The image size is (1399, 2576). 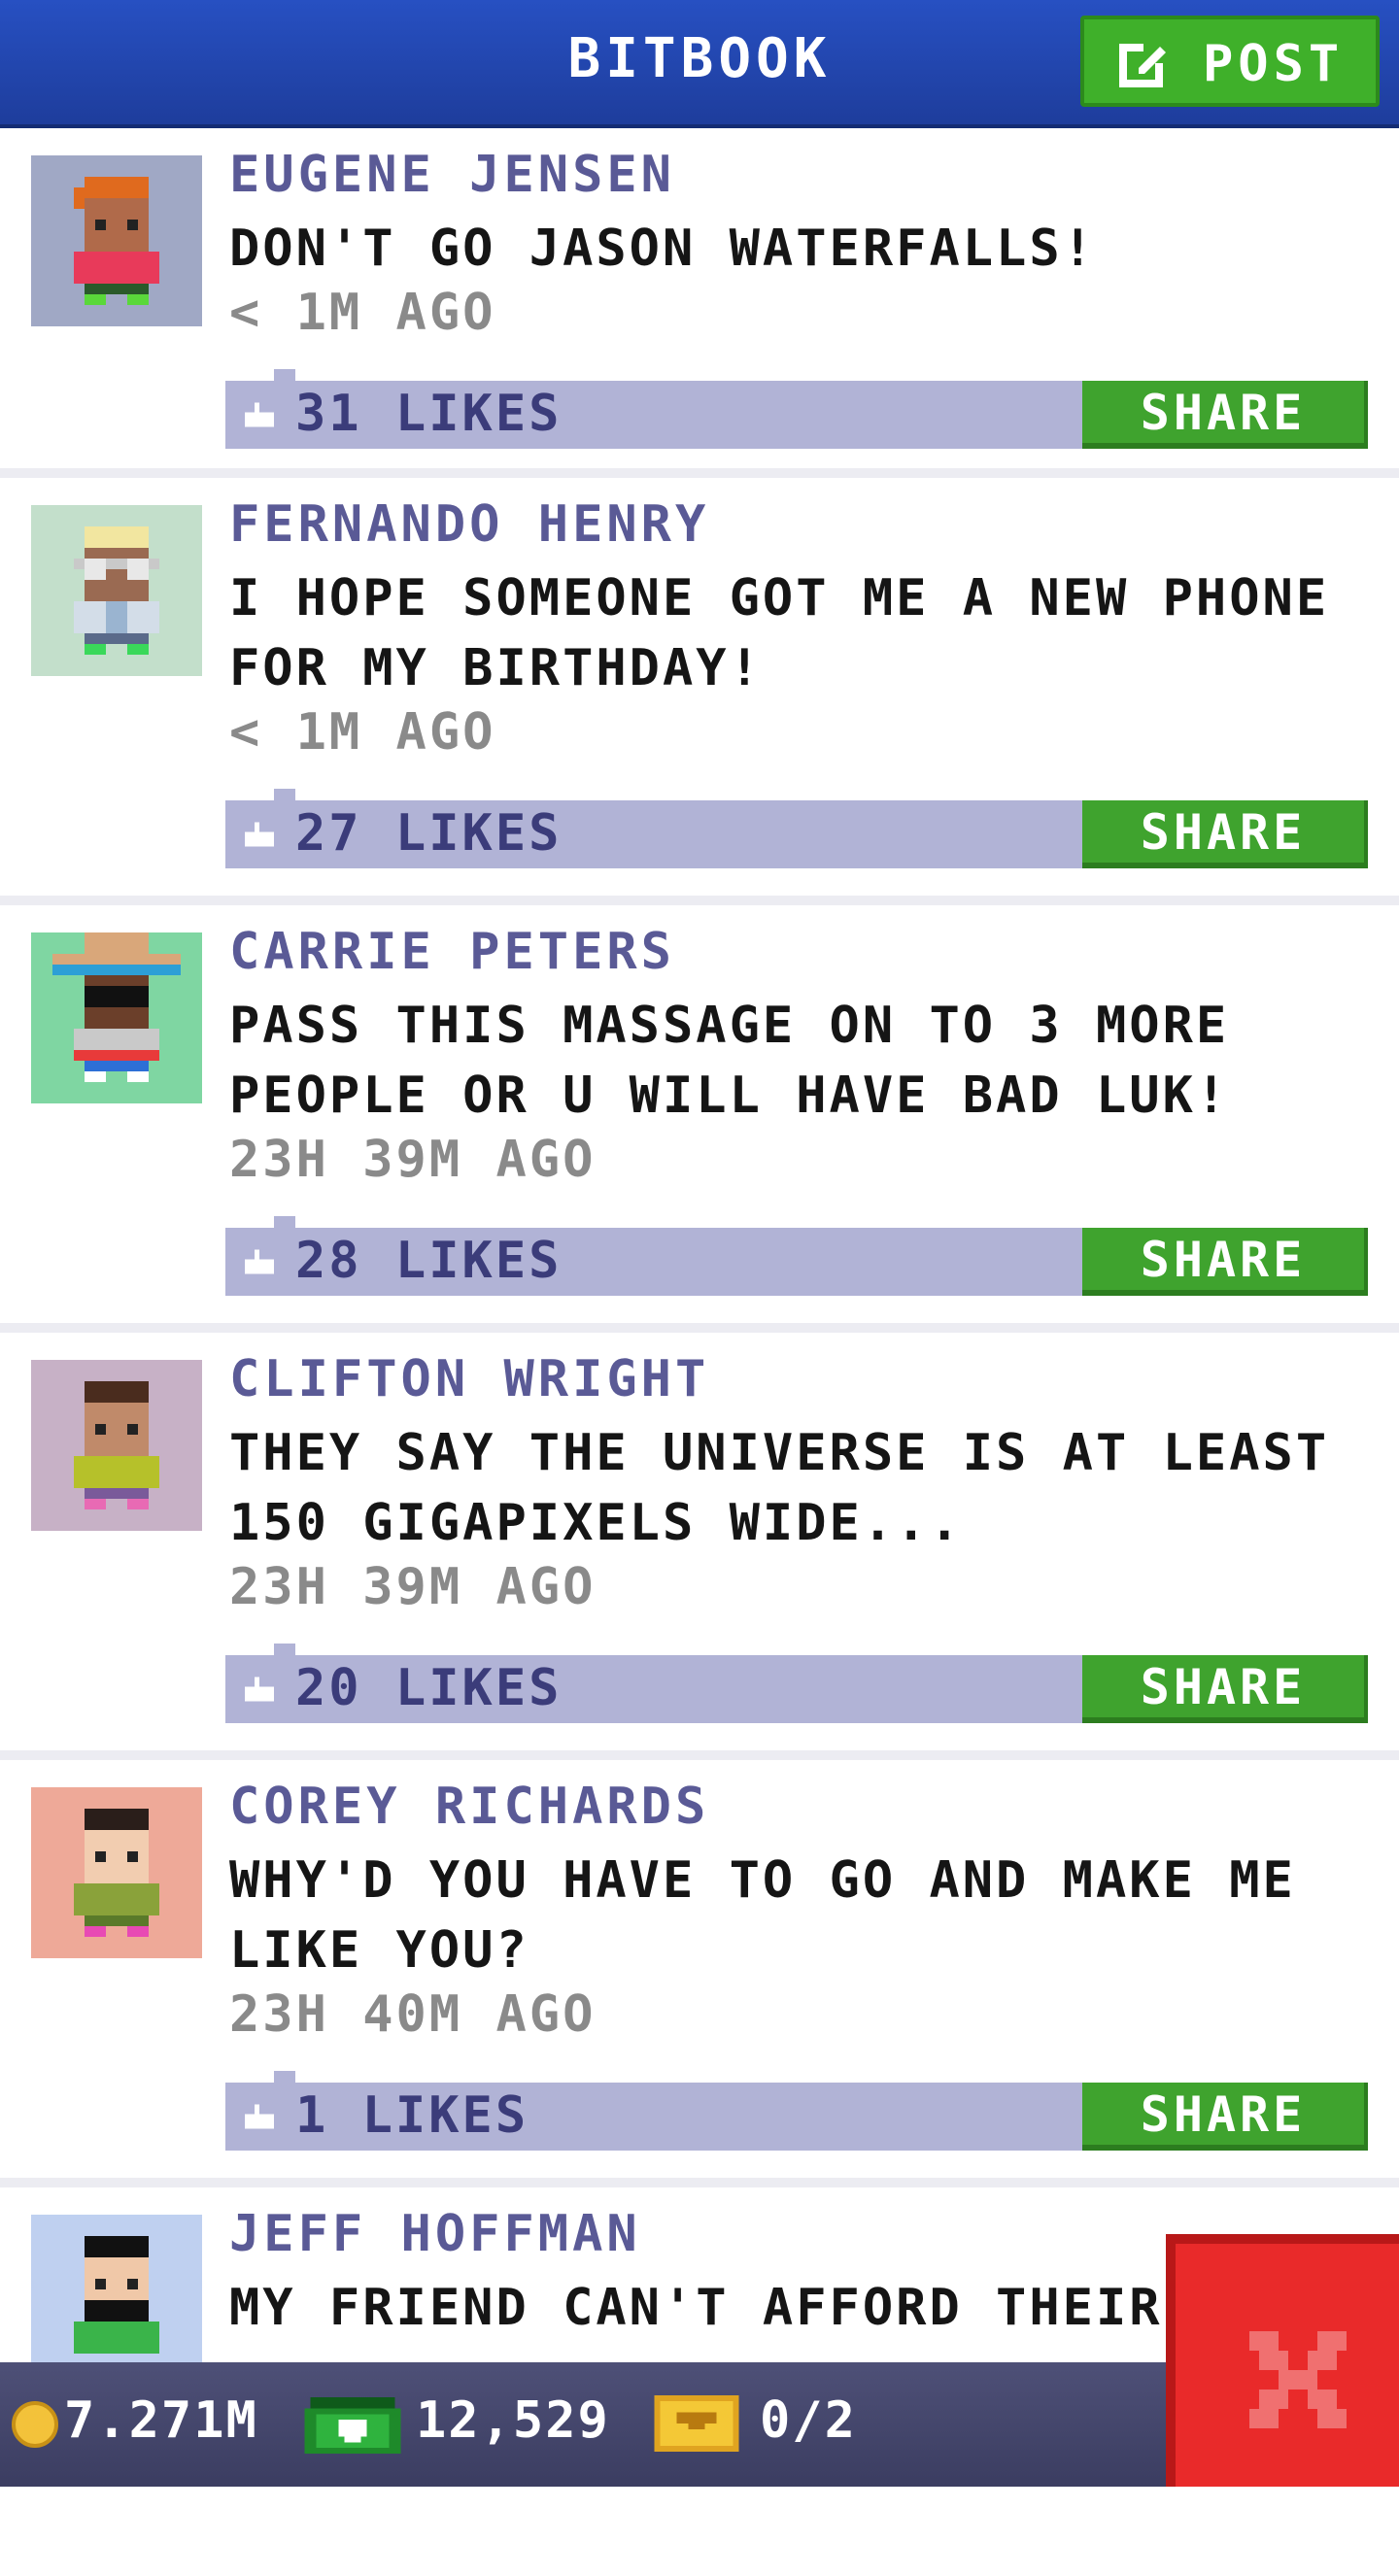 What do you see at coordinates (696, 2423) in the screenshot?
I see `ticket-icon` at bounding box center [696, 2423].